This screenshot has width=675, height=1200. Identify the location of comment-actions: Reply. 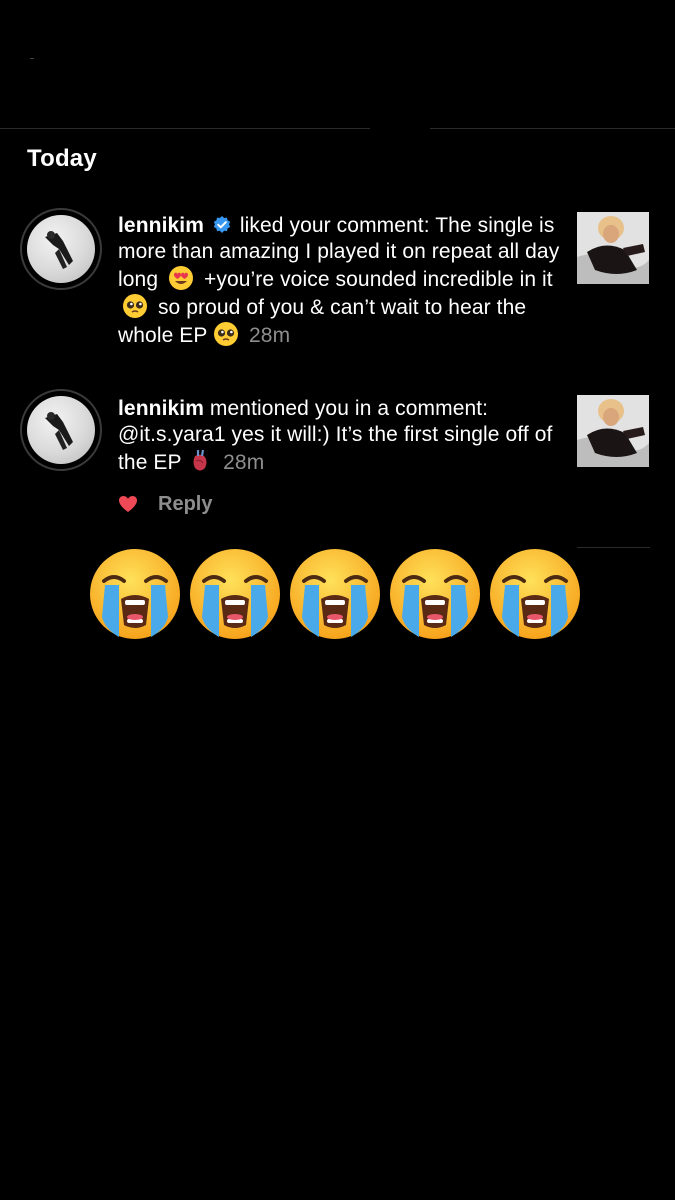
(165, 504).